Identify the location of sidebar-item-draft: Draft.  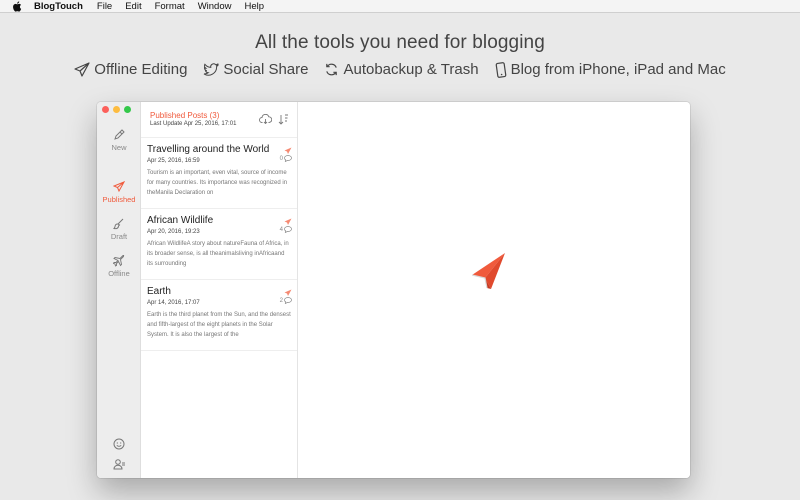
(119, 229).